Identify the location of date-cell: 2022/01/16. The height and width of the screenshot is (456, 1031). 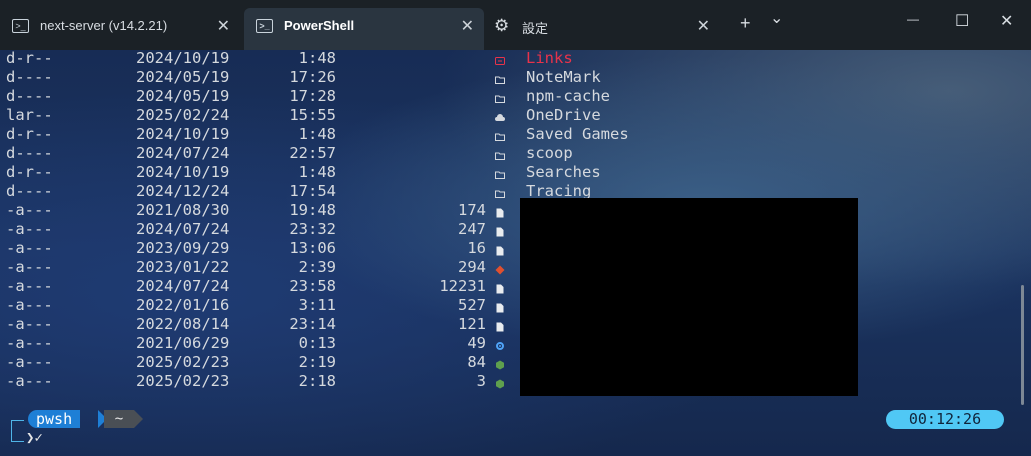
(183, 305).